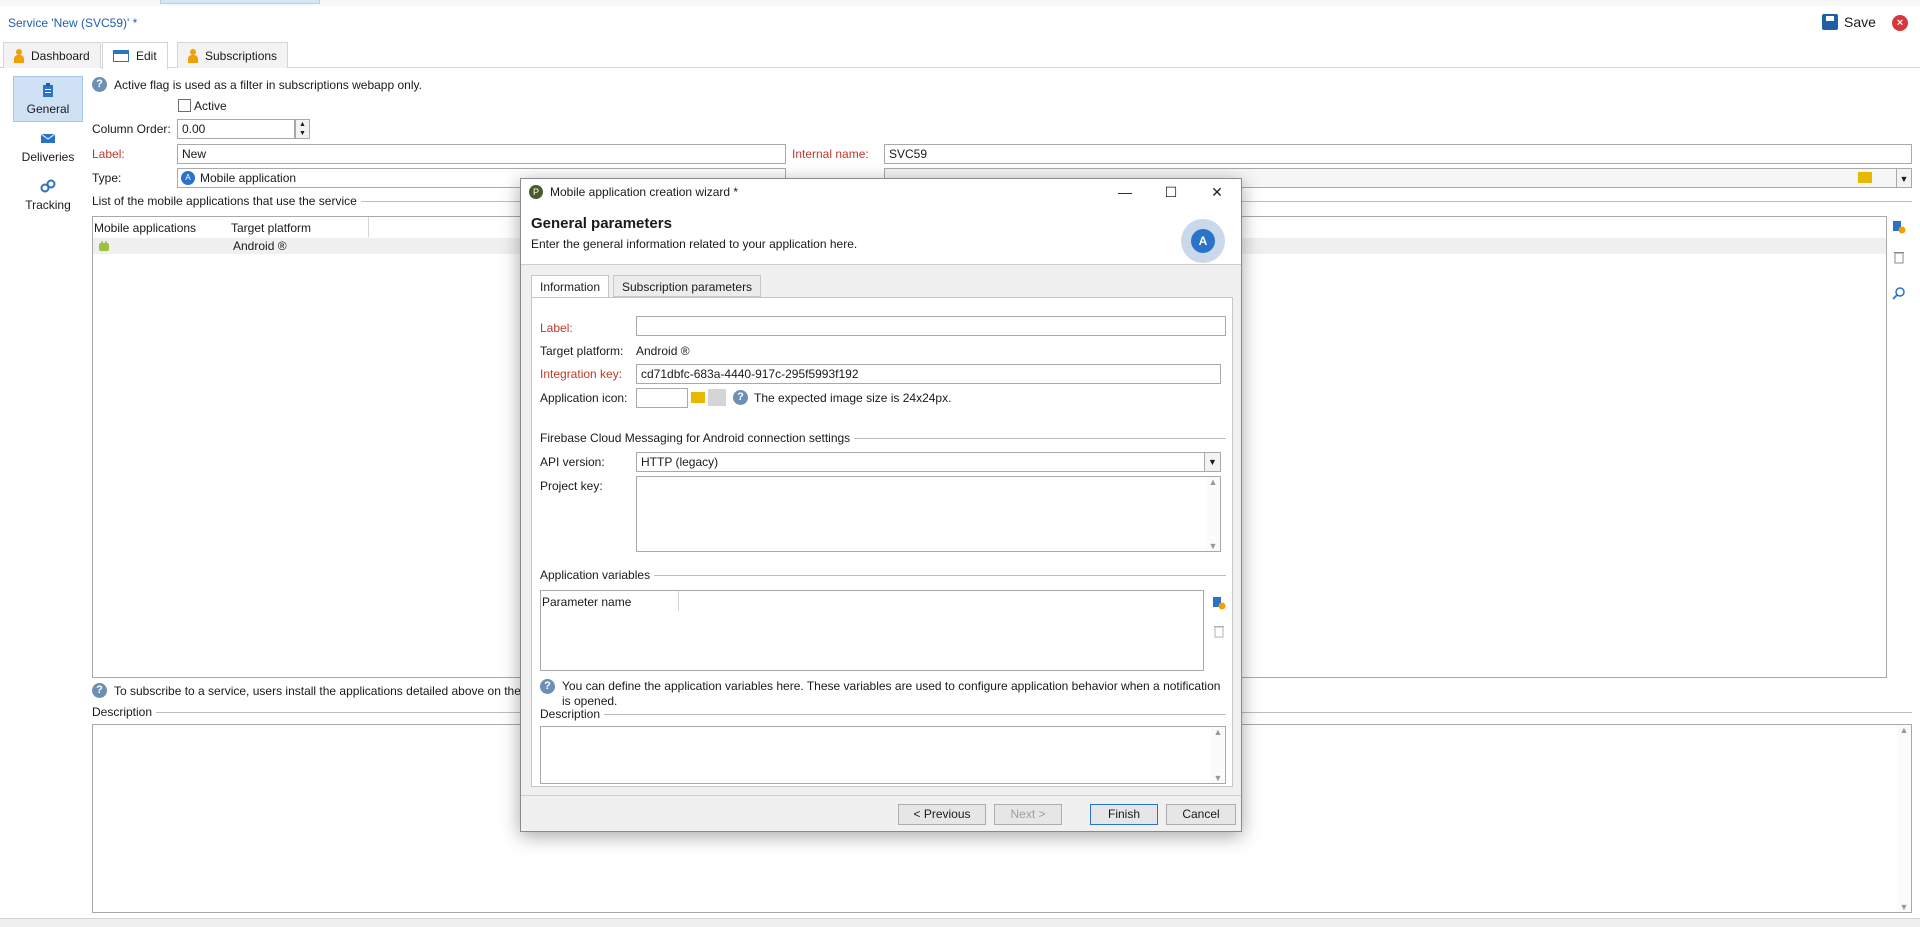  Describe the element at coordinates (586, 601) in the screenshot. I see `grid-header: Parameter name` at that location.